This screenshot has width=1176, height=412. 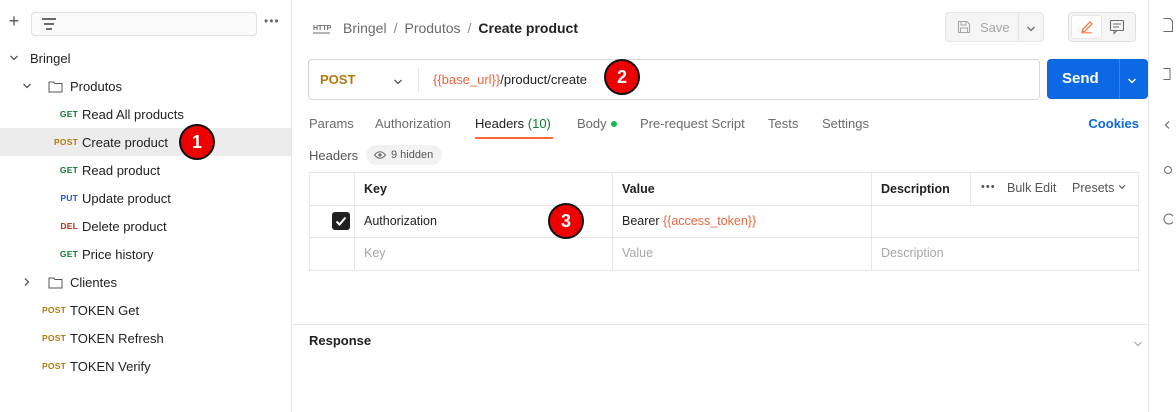 I want to click on tab-tests: Tests, so click(x=783, y=123).